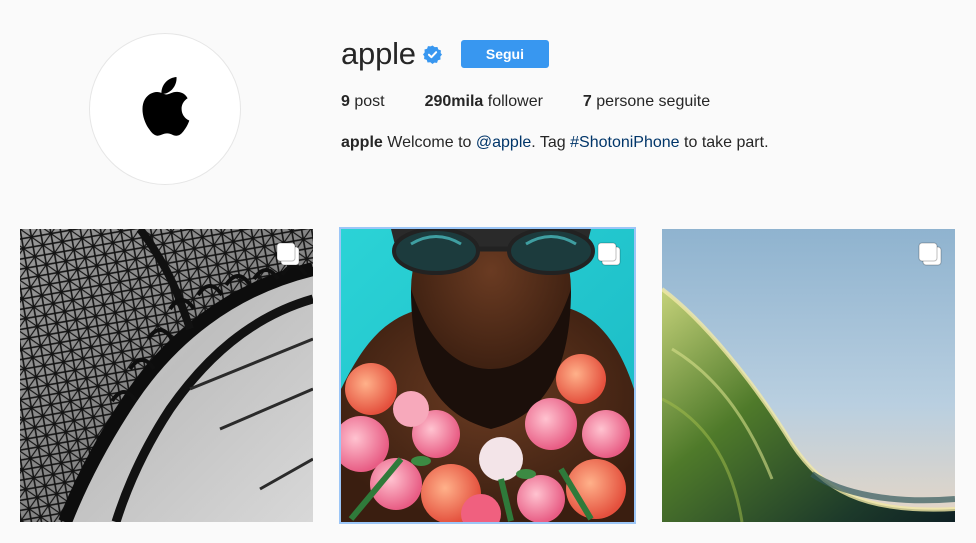  I want to click on posts-label: post, so click(369, 101).